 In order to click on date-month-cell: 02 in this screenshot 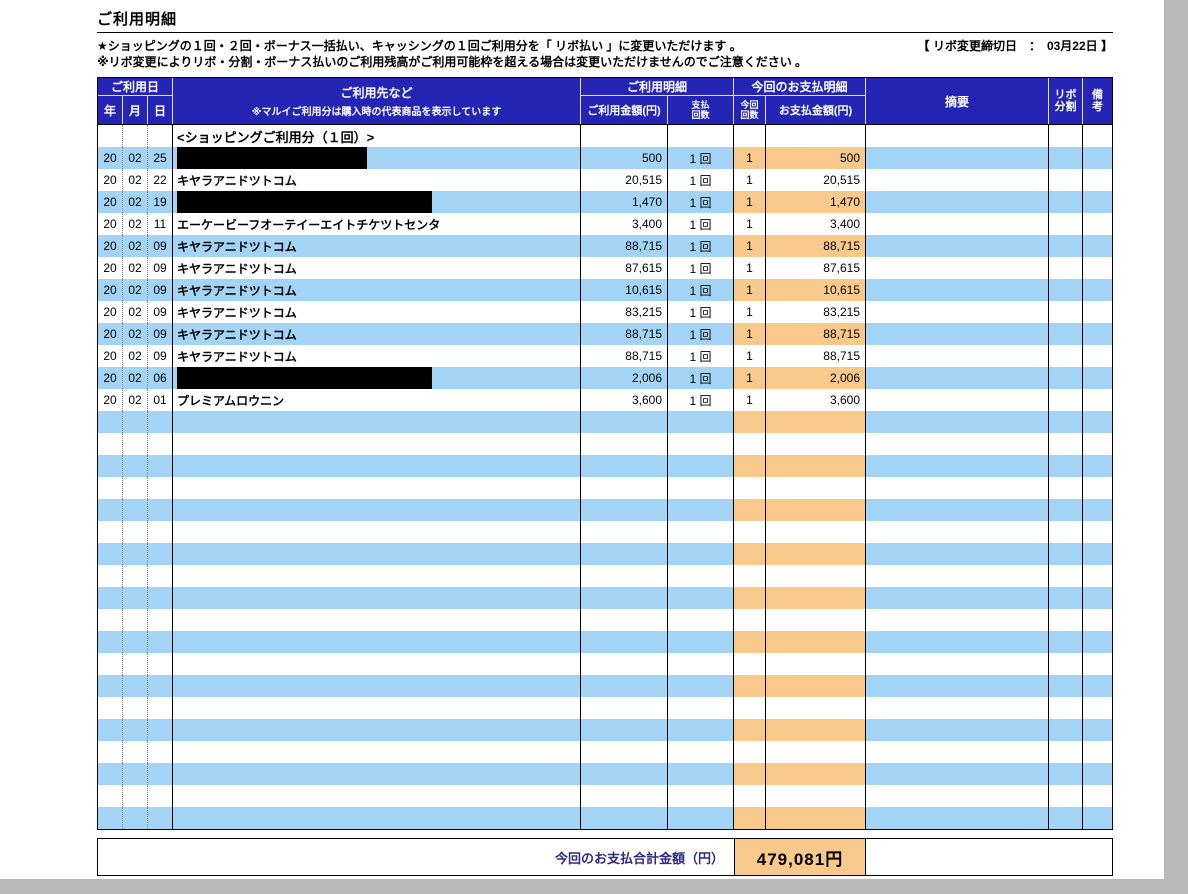, I will do `click(135, 202)`.